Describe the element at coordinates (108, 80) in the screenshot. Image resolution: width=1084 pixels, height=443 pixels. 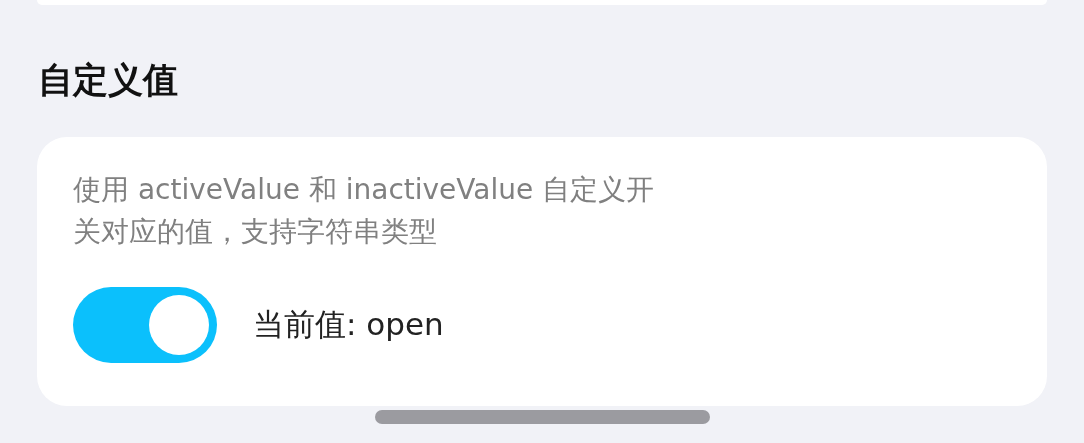
I see `section-title: 自定义值` at that location.